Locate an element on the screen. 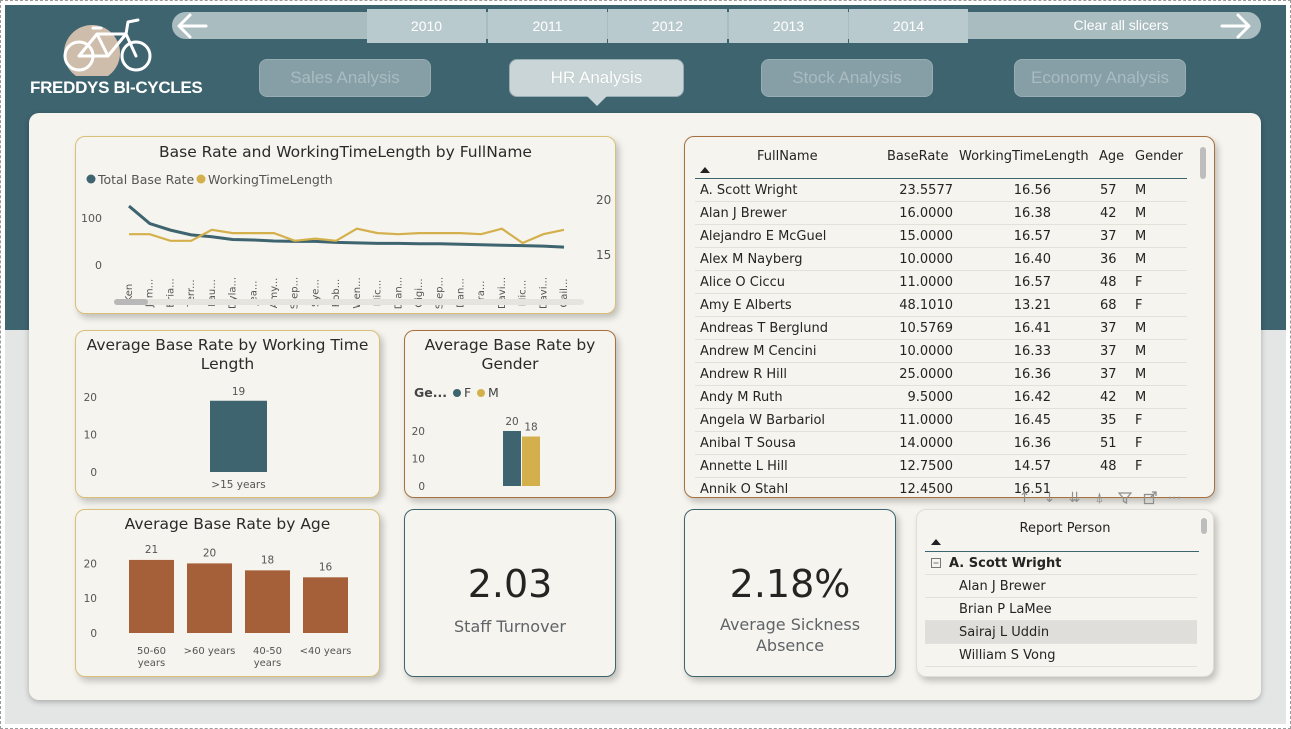 This screenshot has width=1291, height=729. table-cell: Andrew R Hill is located at coordinates (743, 374).